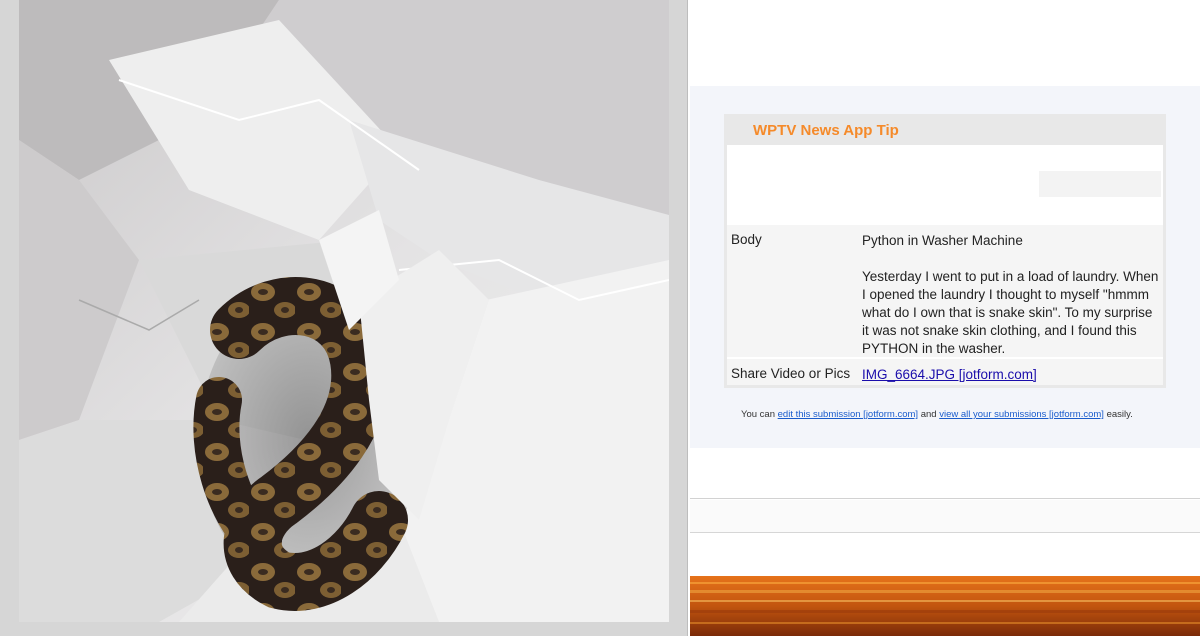 The height and width of the screenshot is (636, 1200). Describe the element at coordinates (826, 130) in the screenshot. I see `submission-title: WPTV News App Tip` at that location.